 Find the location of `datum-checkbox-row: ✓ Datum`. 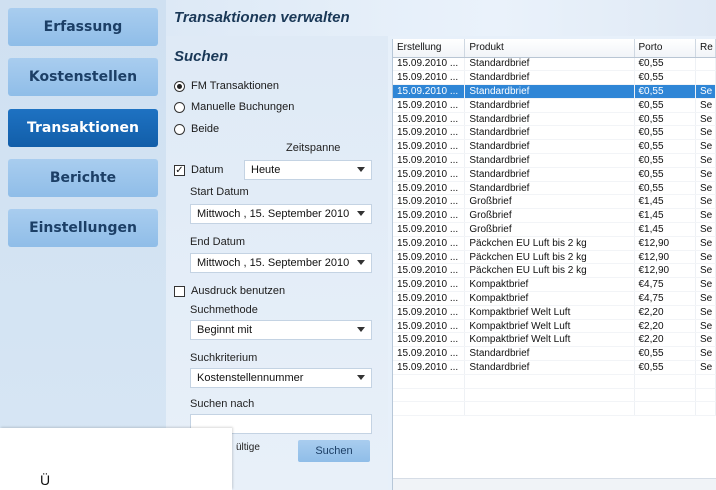

datum-checkbox-row: ✓ Datum is located at coordinates (198, 170).